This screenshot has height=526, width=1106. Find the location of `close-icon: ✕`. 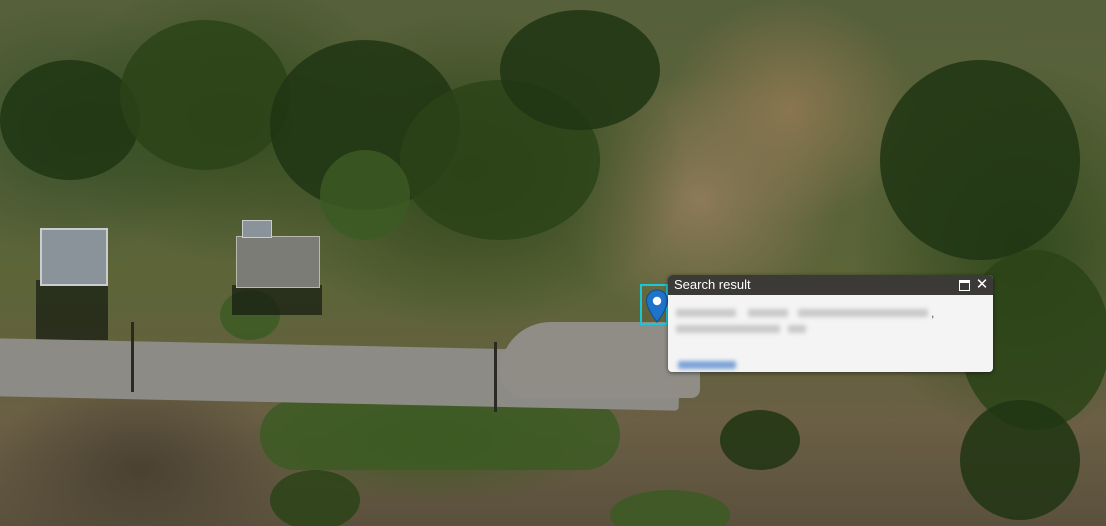

close-icon: ✕ is located at coordinates (982, 285).